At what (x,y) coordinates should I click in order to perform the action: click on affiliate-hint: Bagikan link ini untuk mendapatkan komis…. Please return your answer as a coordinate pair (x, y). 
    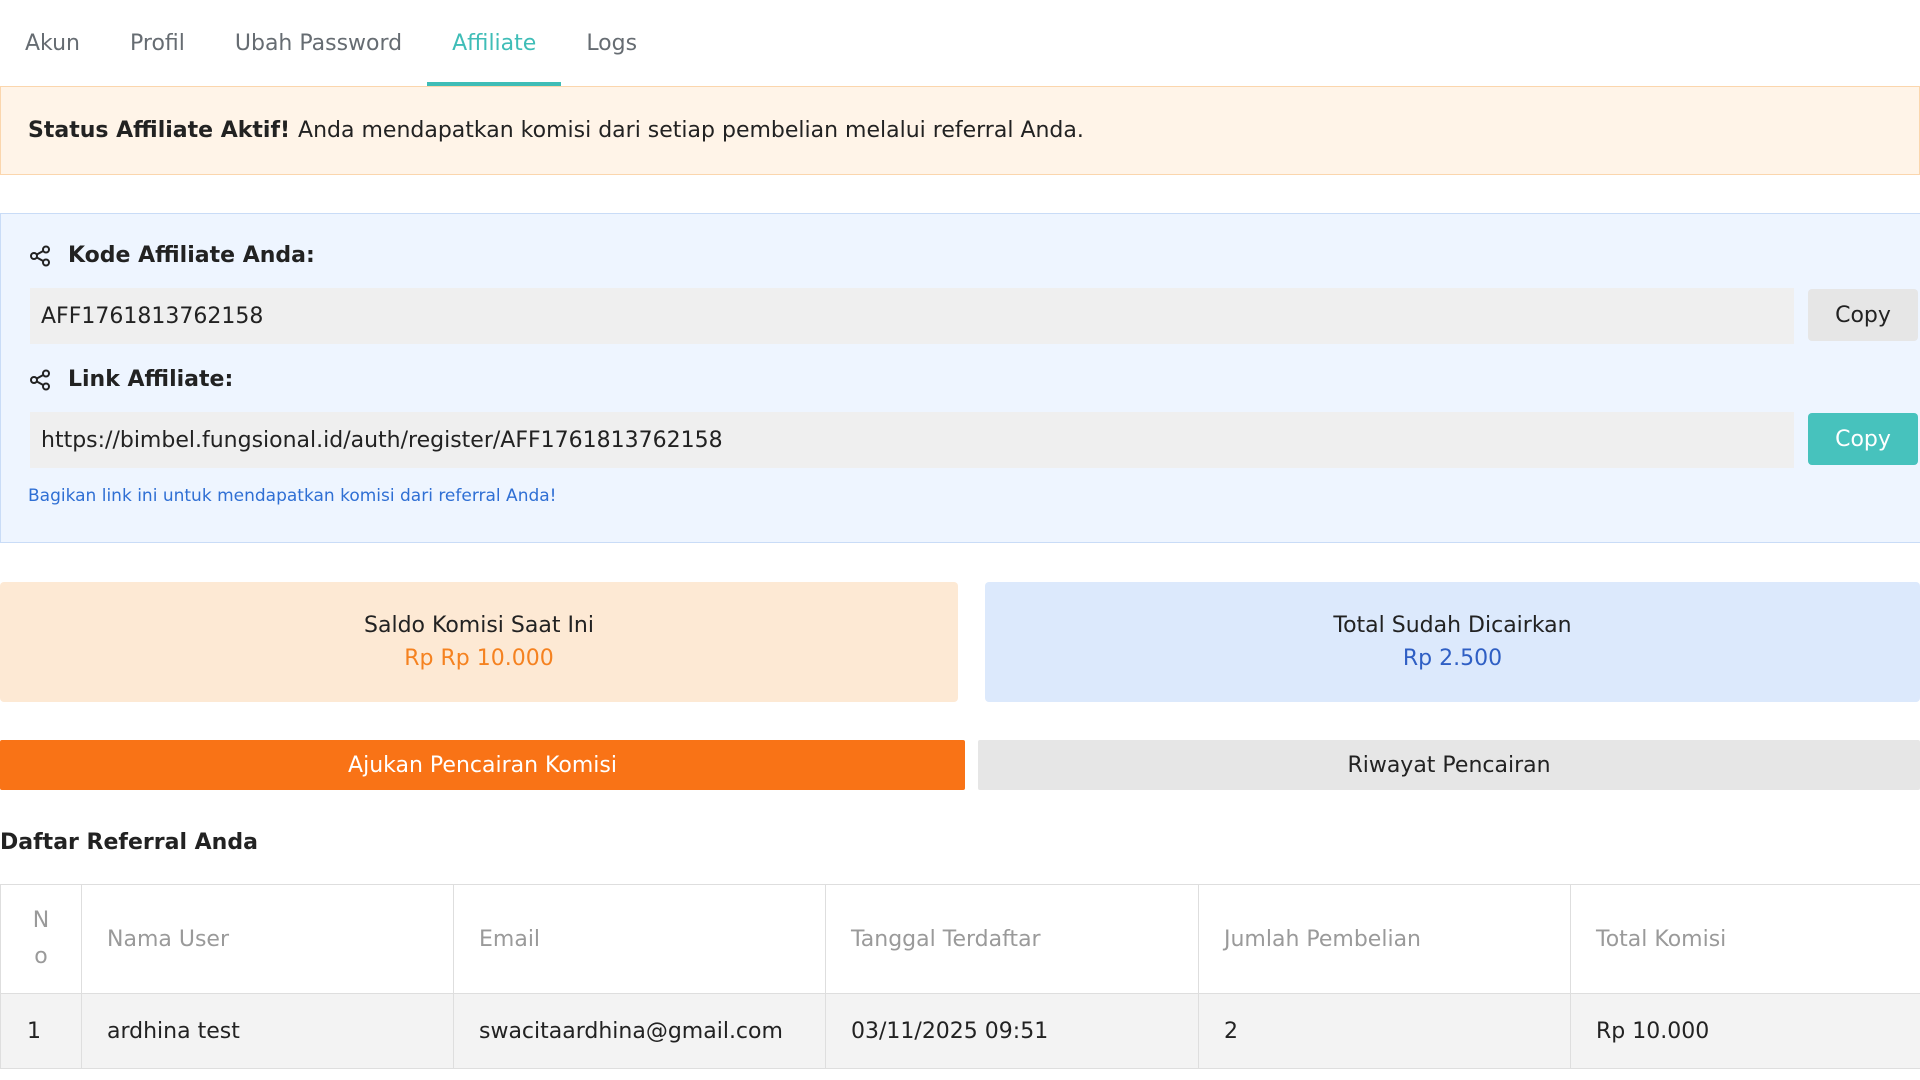
    Looking at the image, I should click on (292, 496).